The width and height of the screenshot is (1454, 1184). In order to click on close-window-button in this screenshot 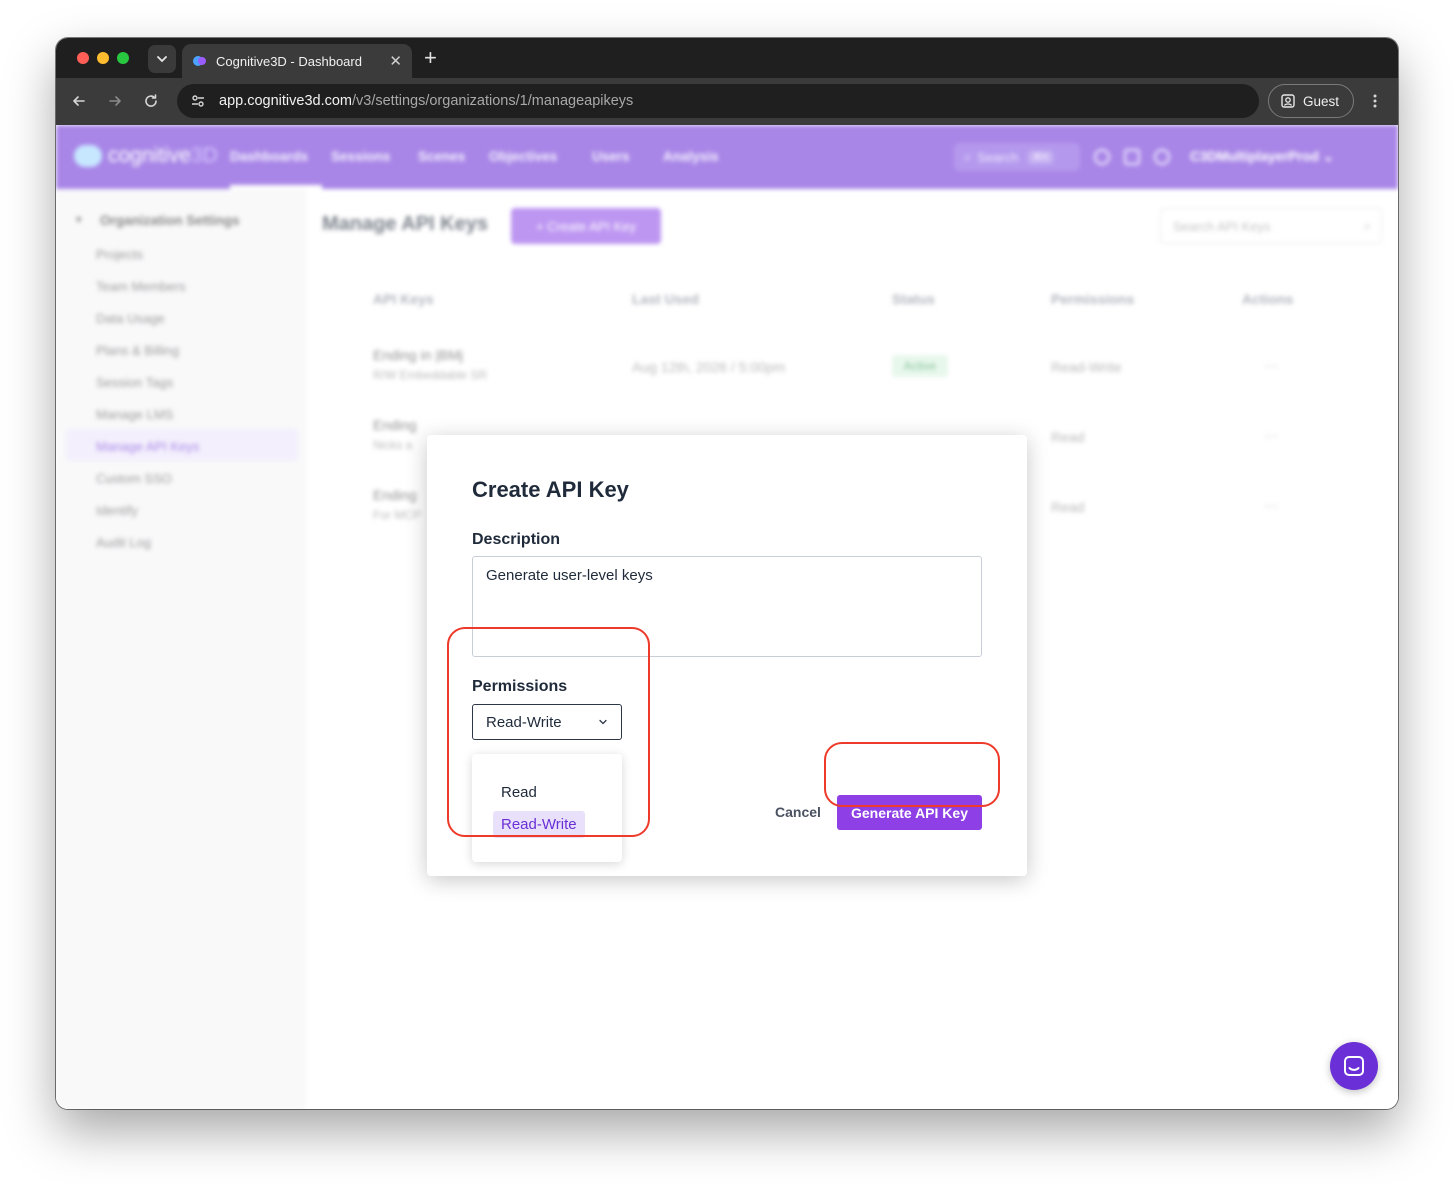, I will do `click(83, 58)`.